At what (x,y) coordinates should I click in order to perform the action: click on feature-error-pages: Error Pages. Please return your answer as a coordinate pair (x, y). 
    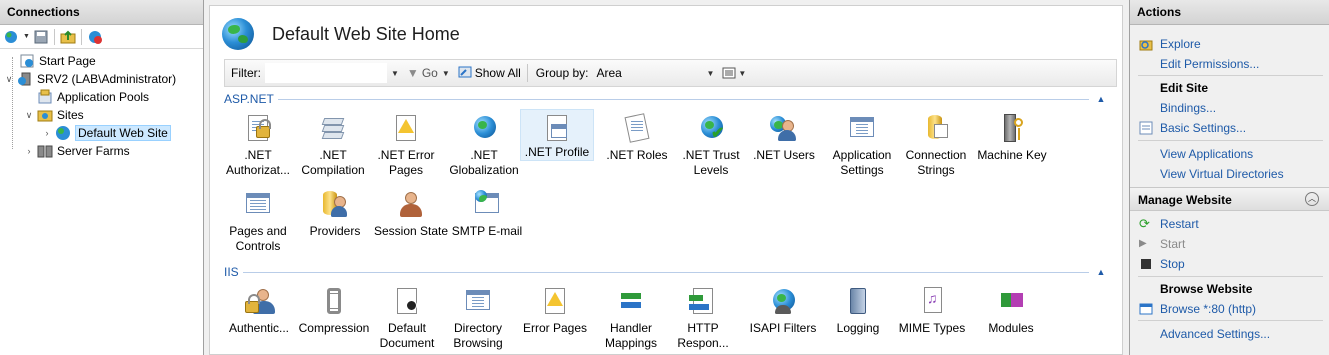
    Looking at the image, I should click on (555, 309).